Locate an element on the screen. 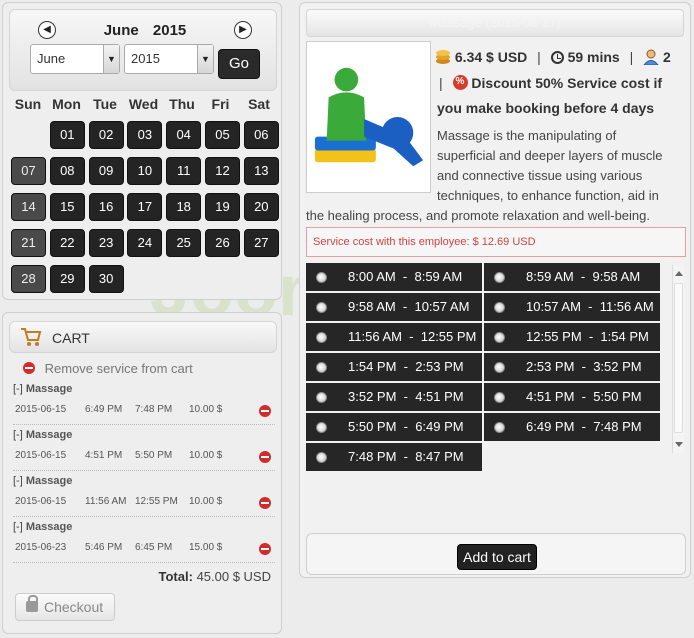 The height and width of the screenshot is (638, 694). time-slot: 4:51 PM - 5:50 PM is located at coordinates (572, 397).